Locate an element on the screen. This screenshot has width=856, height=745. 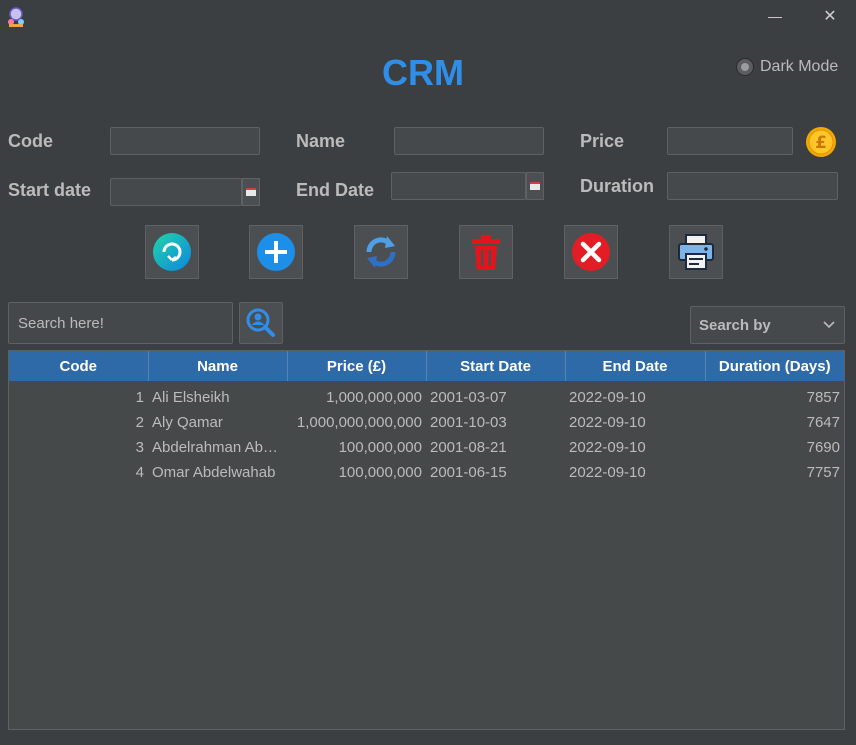
price-field is located at coordinates (730, 141).